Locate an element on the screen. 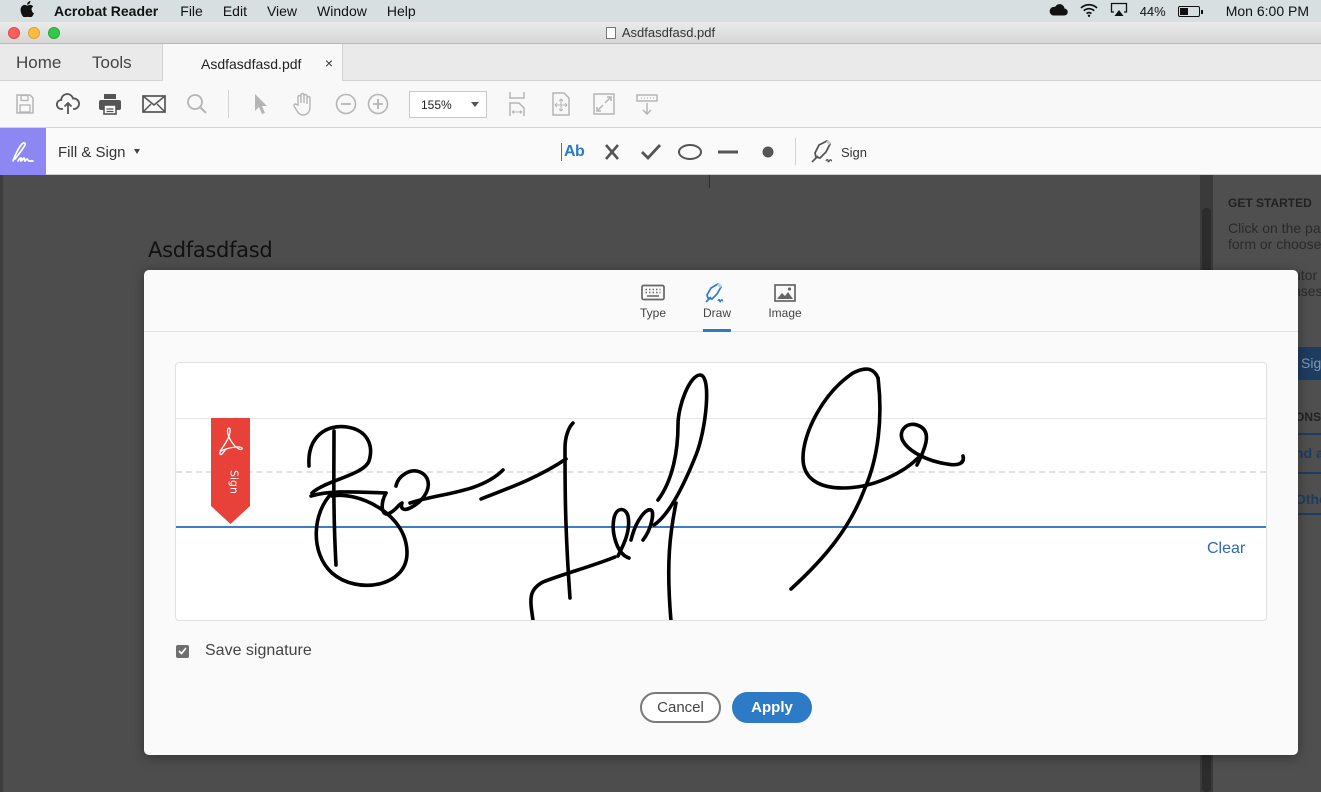  image-icon is located at coordinates (785, 293).